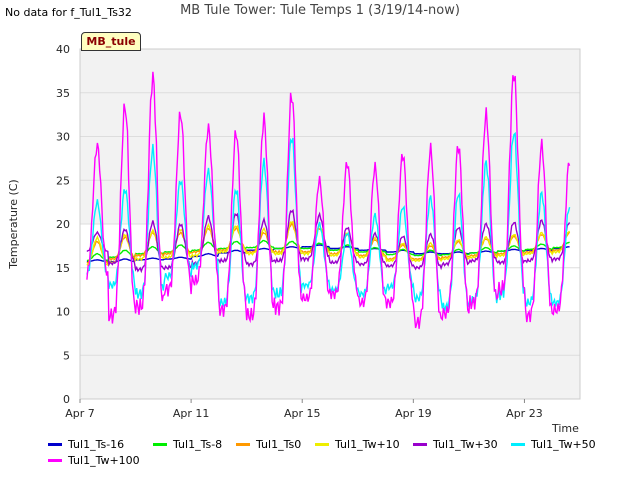  Describe the element at coordinates (191, 413) in the screenshot. I see `x-tick-label: Apr 11` at that location.